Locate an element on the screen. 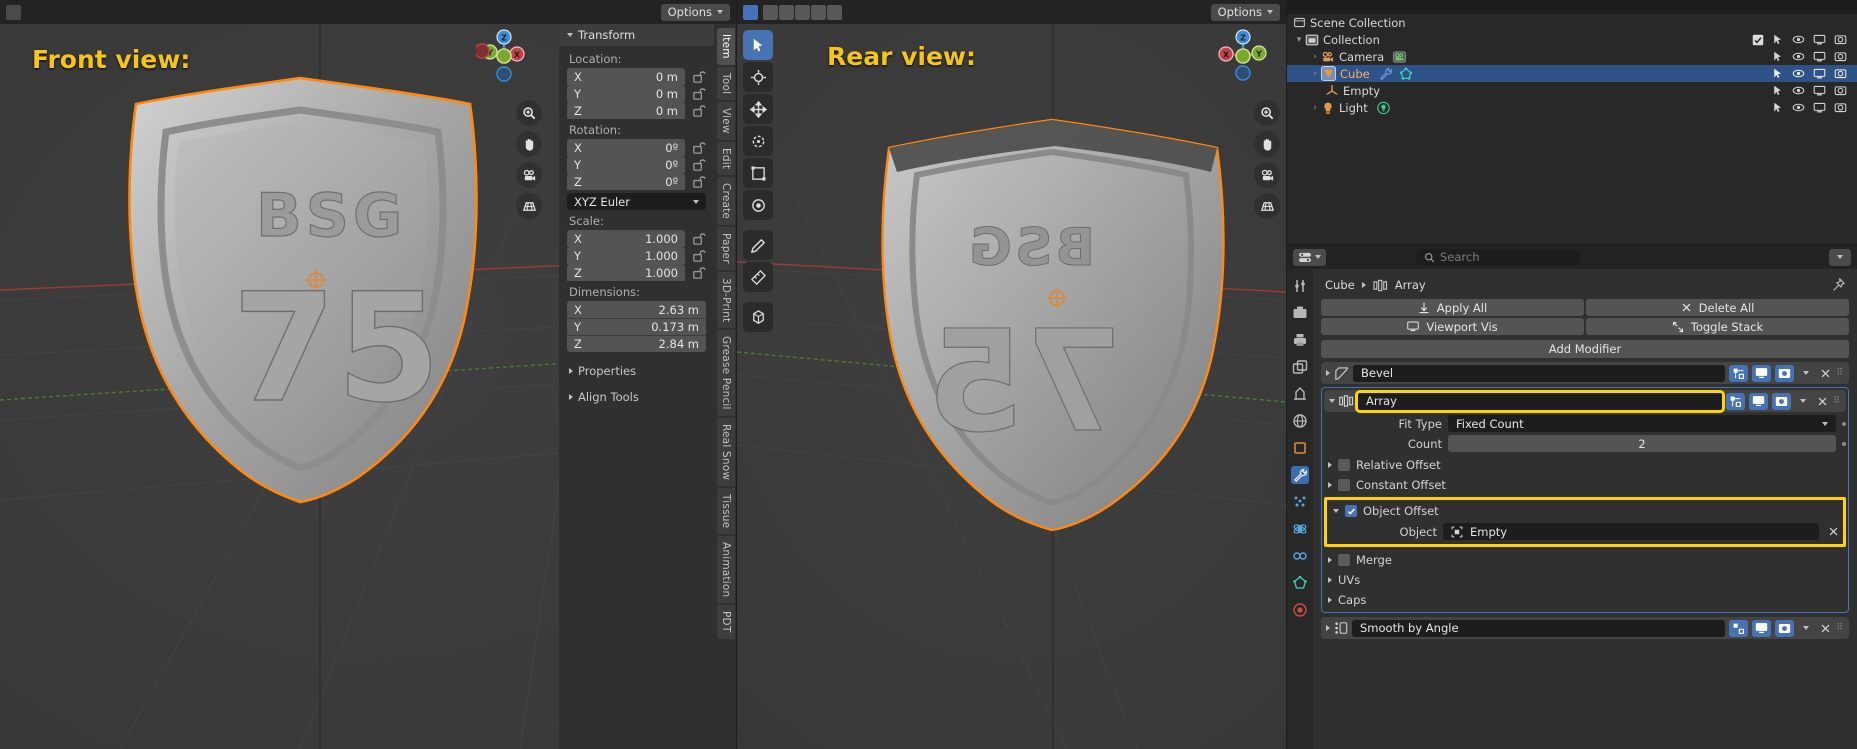 The width and height of the screenshot is (1857, 749). location-fields: X 0 m Y 0 m Z 0 m is located at coordinates (636, 93).